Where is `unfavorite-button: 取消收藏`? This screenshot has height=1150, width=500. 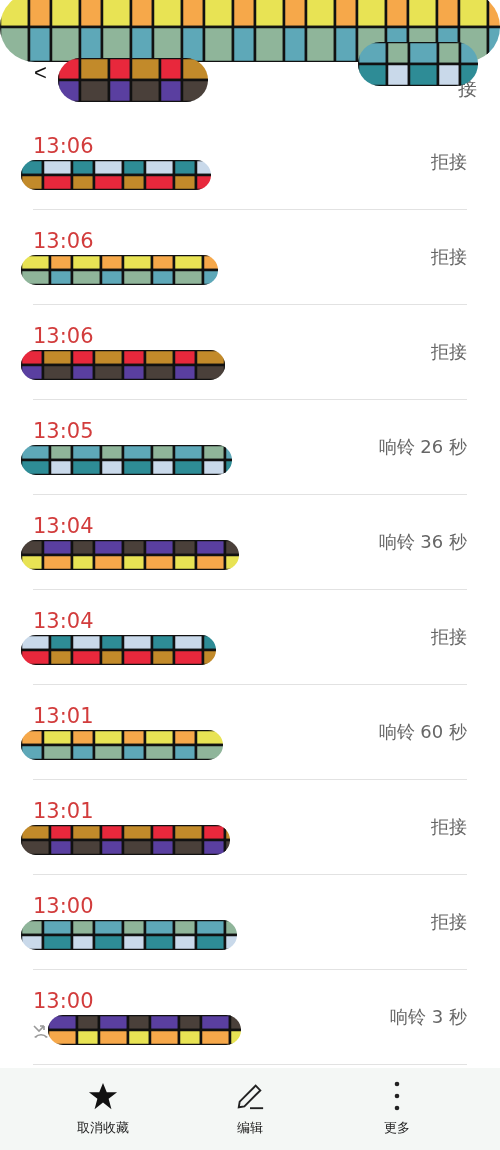 unfavorite-button: 取消收藏 is located at coordinates (103, 1109).